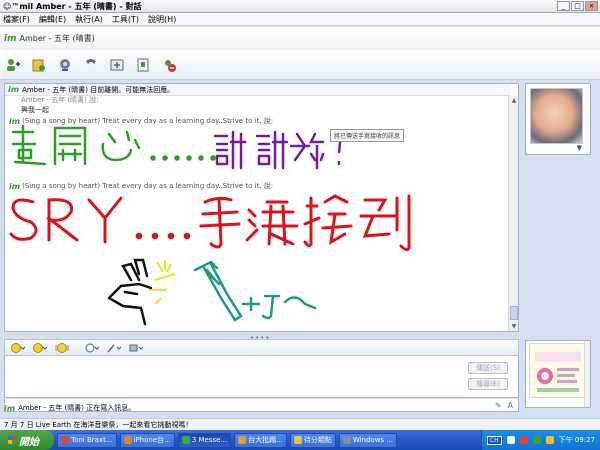 The height and width of the screenshot is (450, 600). I want to click on minimize-button: _, so click(563, 6).